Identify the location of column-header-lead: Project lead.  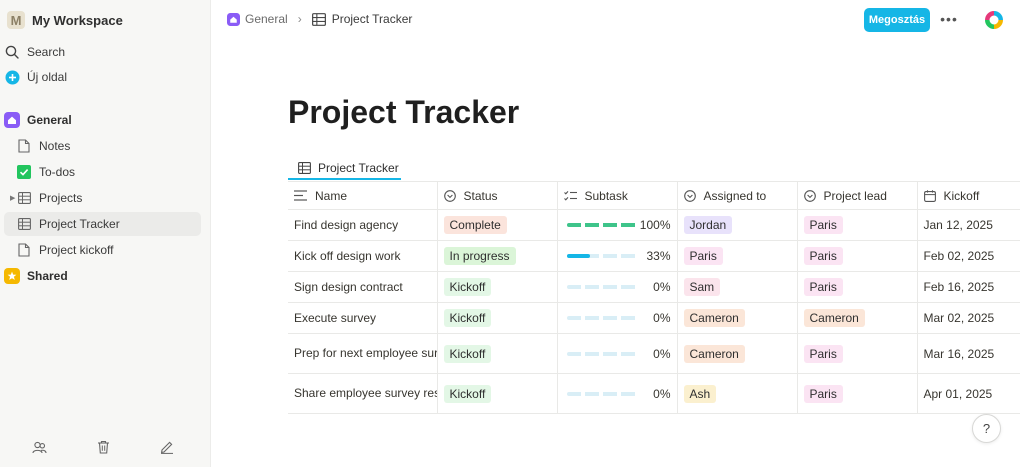
(857, 195).